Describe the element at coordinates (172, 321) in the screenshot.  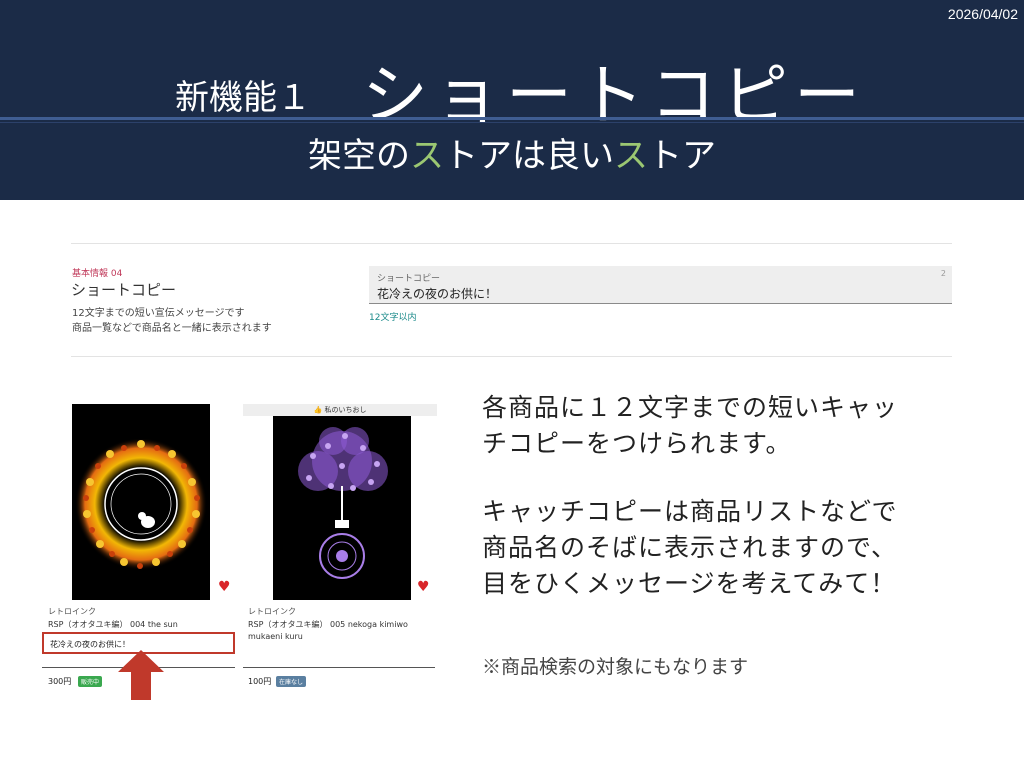
I see `form-description: 12文字までの短い宣伝メッセージです 商品一覧などで商品名と一緒に表示されます` at that location.